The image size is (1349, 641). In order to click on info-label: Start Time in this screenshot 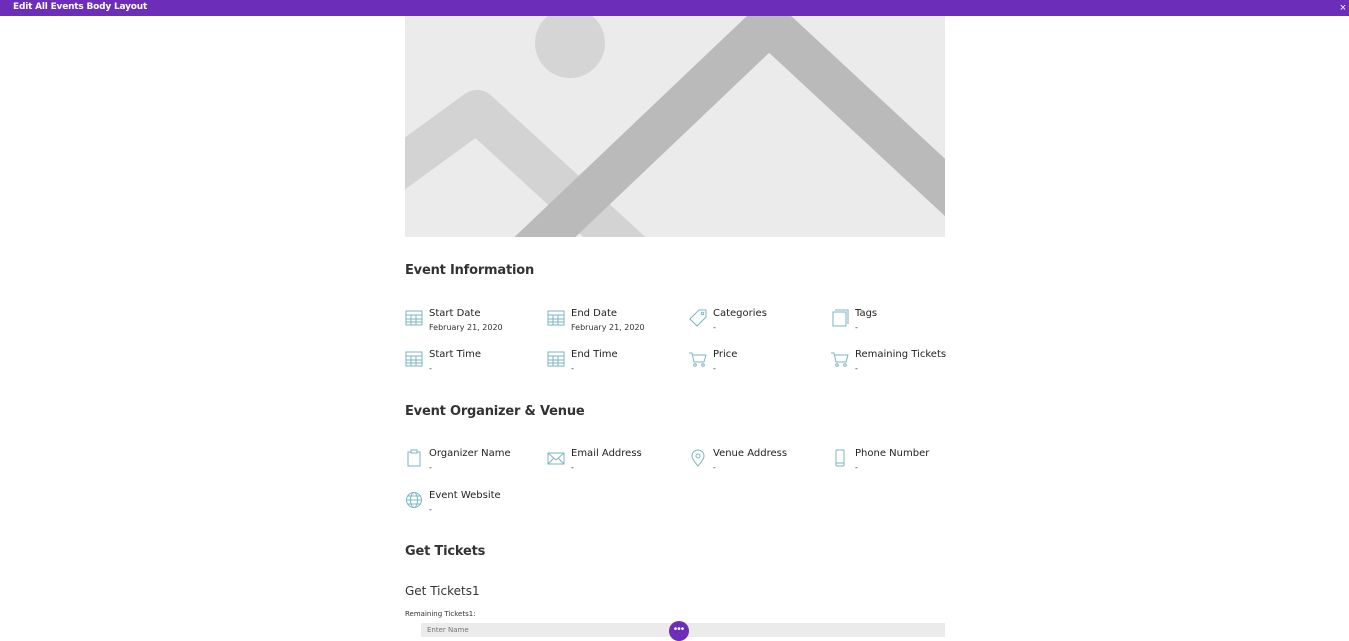, I will do `click(455, 354)`.